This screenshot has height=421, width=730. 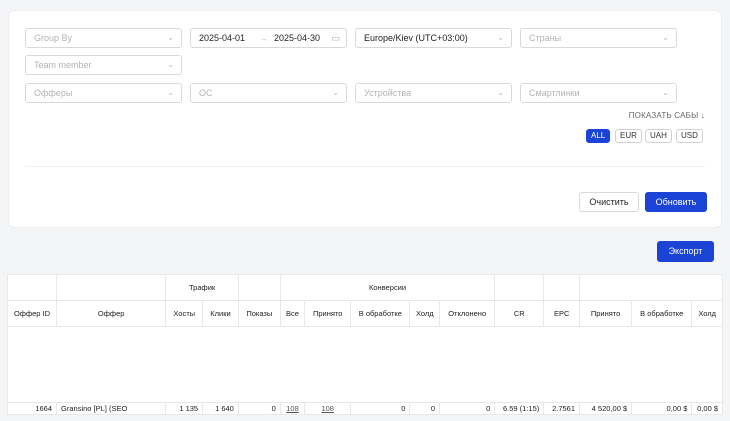 I want to click on clear-button: Очистить, so click(x=609, y=202).